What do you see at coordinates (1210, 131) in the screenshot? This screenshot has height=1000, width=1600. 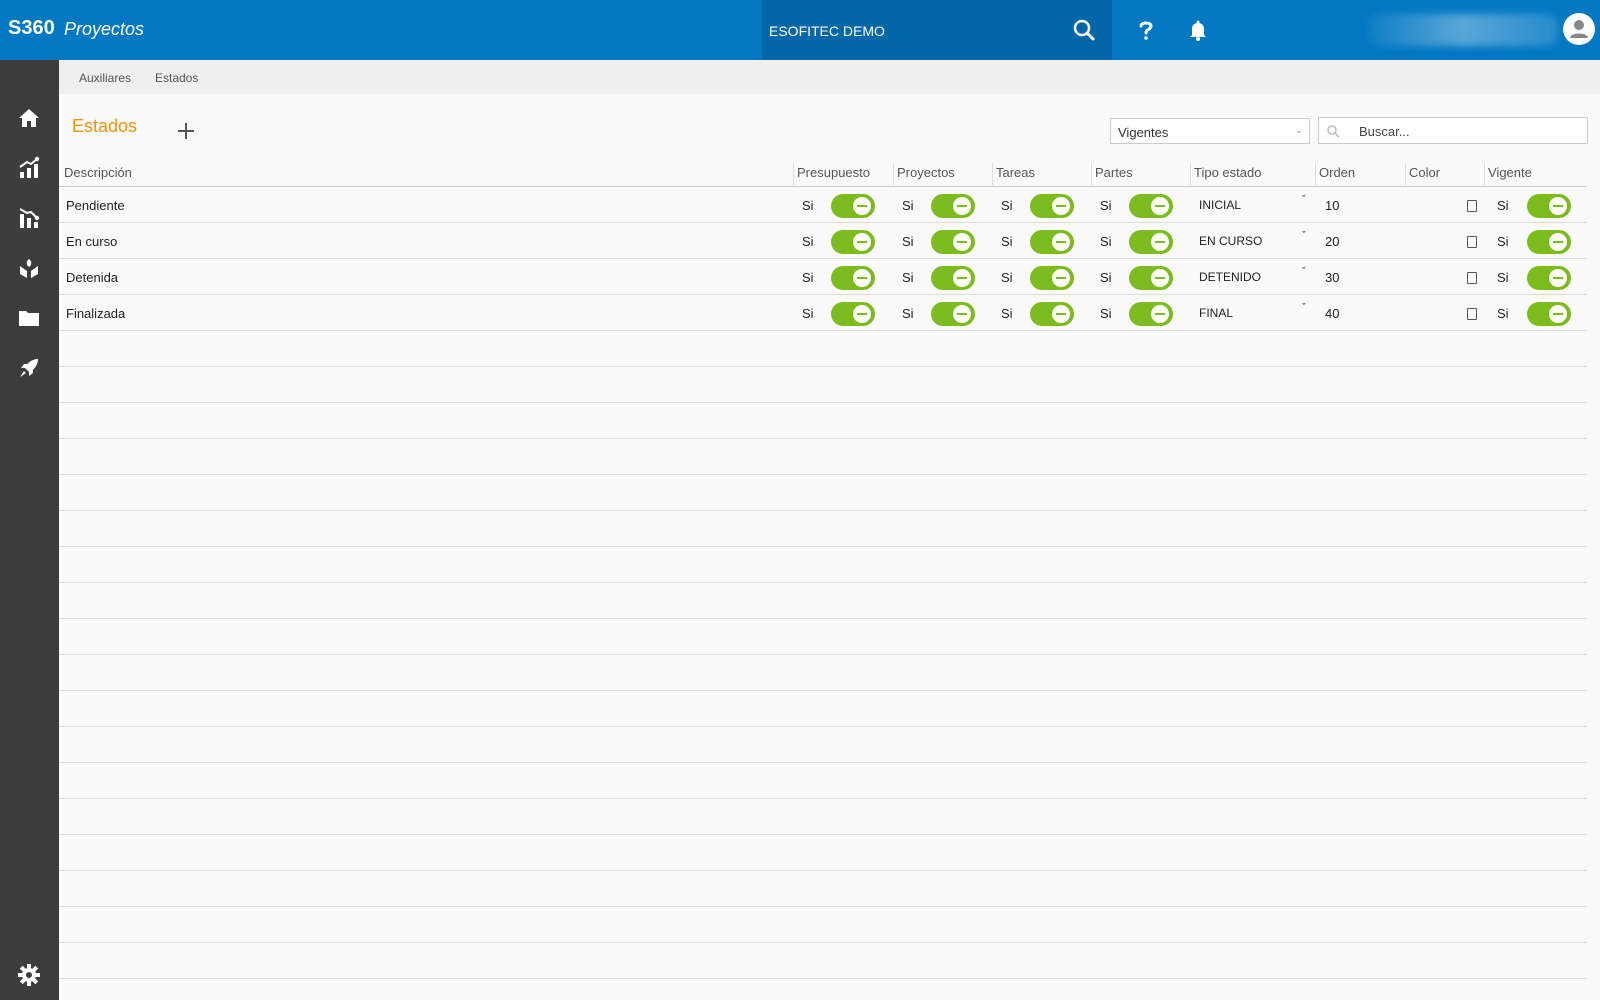 I see `status-filter-select: Vigentes ⌄` at bounding box center [1210, 131].